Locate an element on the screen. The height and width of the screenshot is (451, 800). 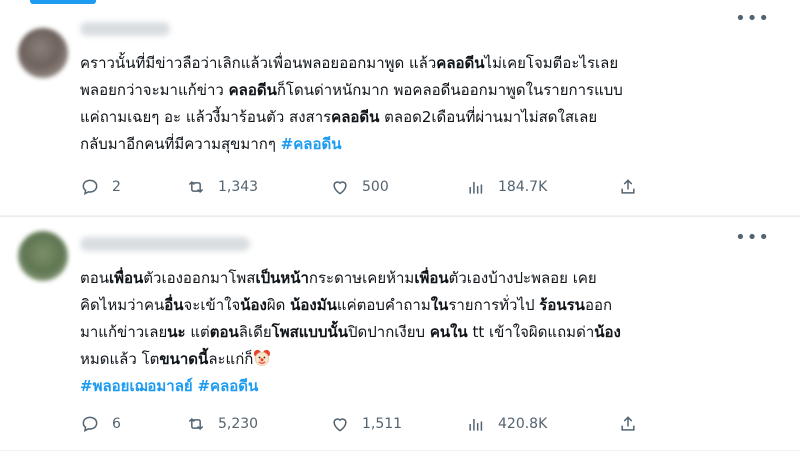
hashtag-link: #พลอยเฌอมาลย์ is located at coordinates (136, 386).